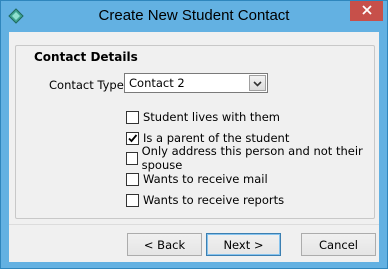 The height and width of the screenshot is (269, 388). I want to click on dropdown-button, so click(257, 83).